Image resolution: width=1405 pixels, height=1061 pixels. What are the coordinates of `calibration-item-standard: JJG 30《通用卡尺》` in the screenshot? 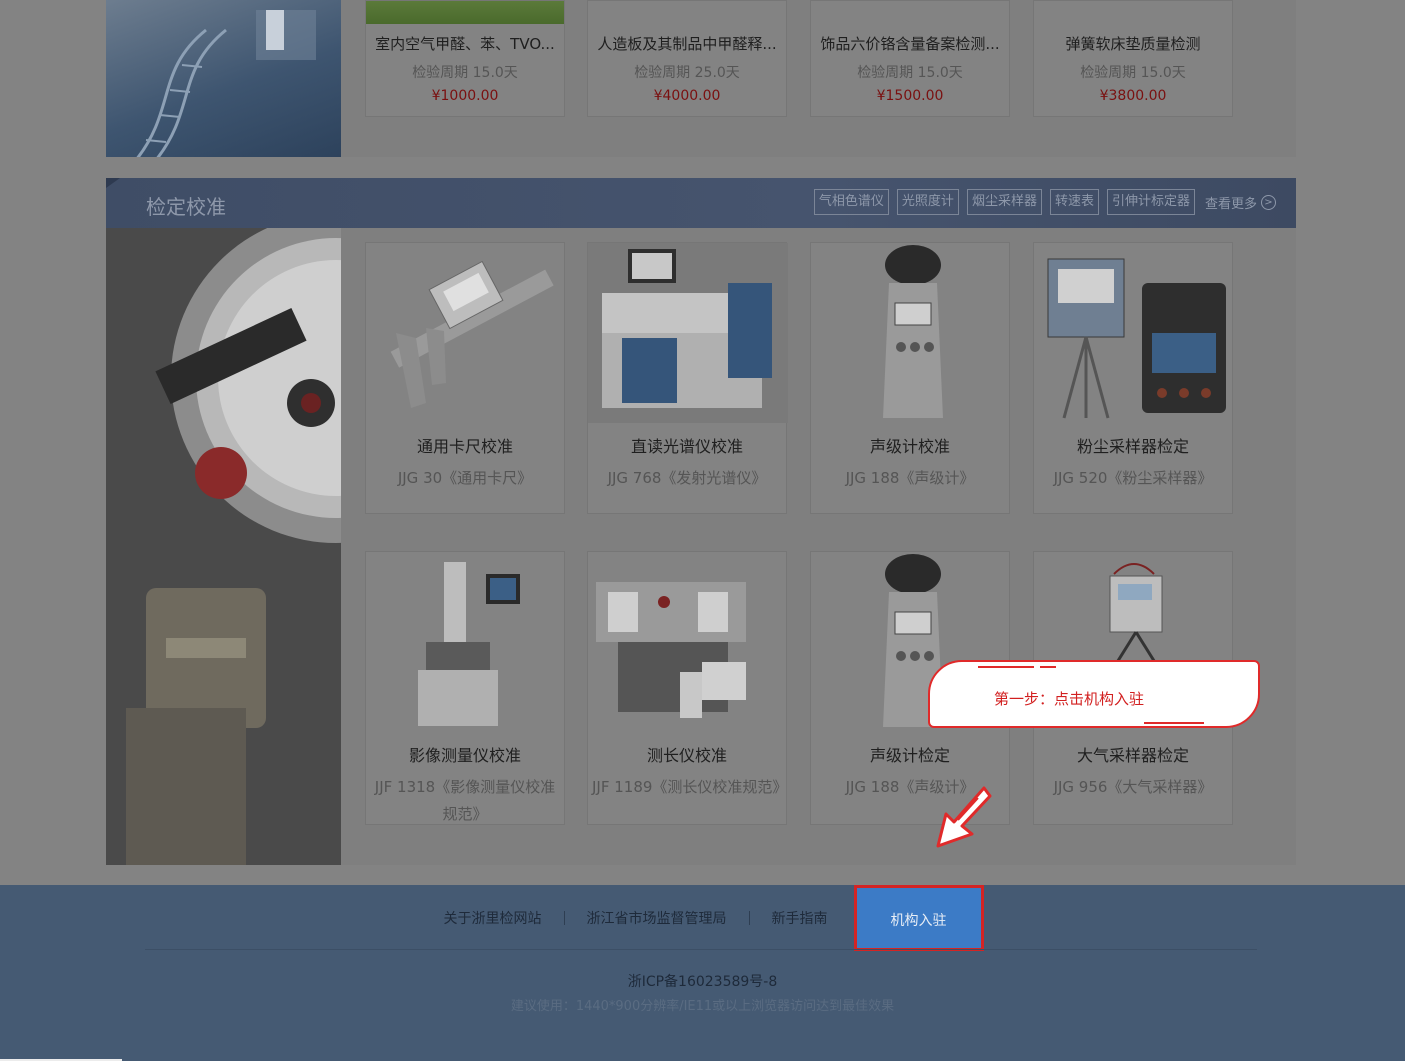 It's located at (465, 478).